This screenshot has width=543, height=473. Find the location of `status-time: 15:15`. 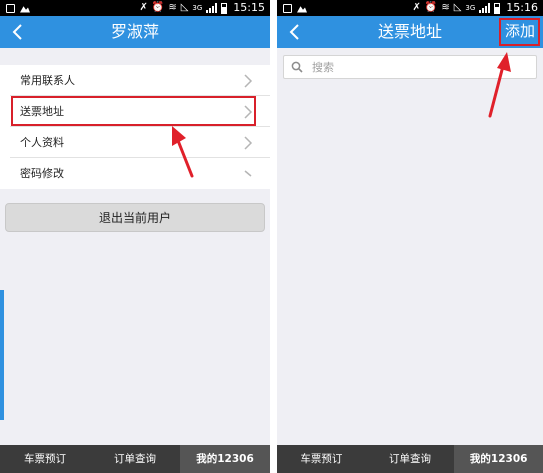

status-time: 15:15 is located at coordinates (249, 7).